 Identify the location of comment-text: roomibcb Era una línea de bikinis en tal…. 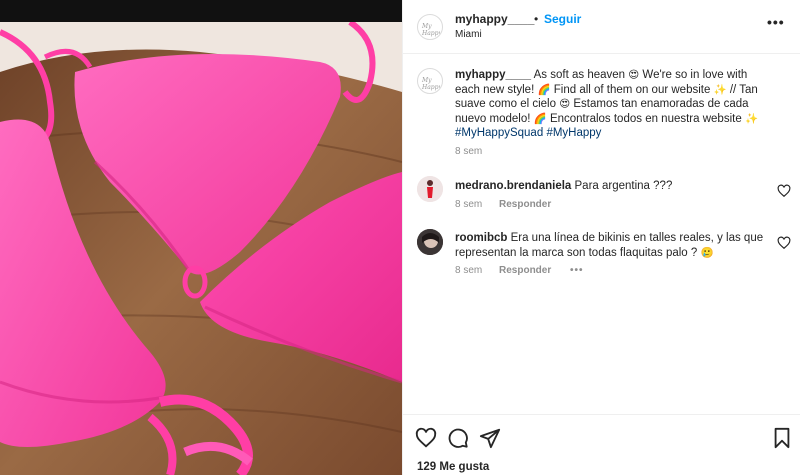
(610, 245).